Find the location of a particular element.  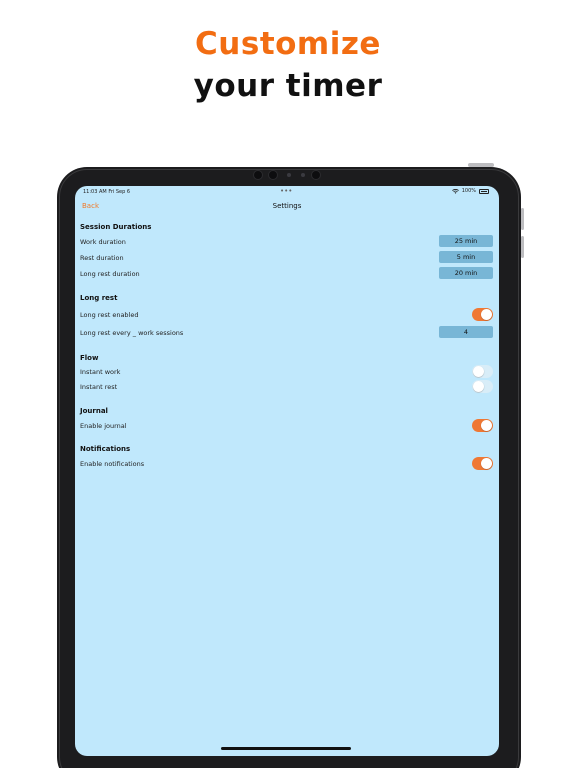

status-right: 100% is located at coordinates (470, 191).